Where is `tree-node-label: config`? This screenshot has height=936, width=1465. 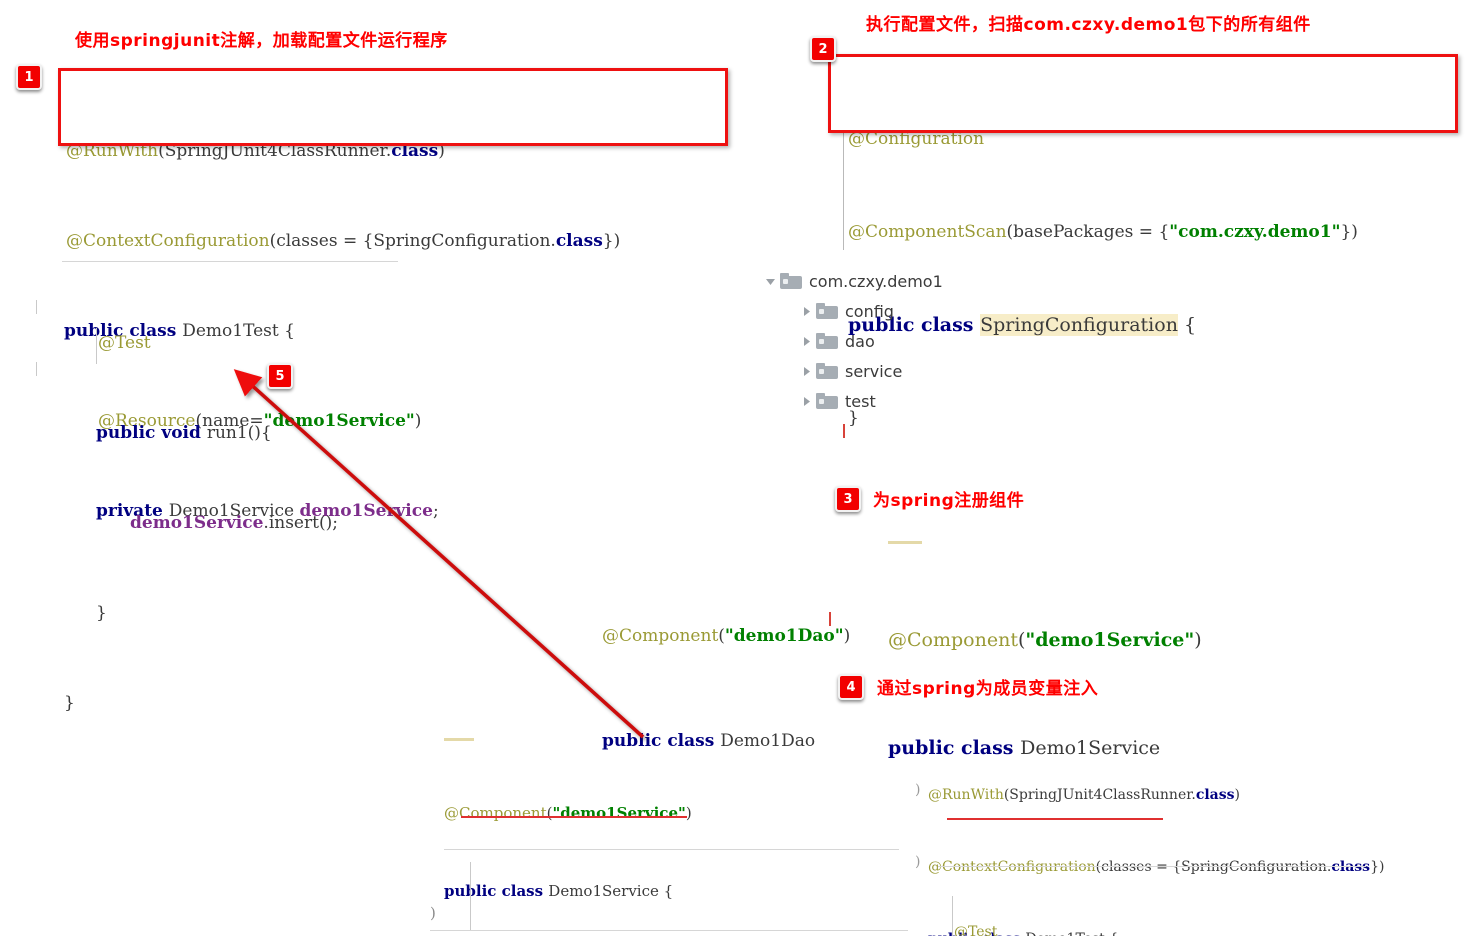
tree-node-label: config is located at coordinates (869, 311).